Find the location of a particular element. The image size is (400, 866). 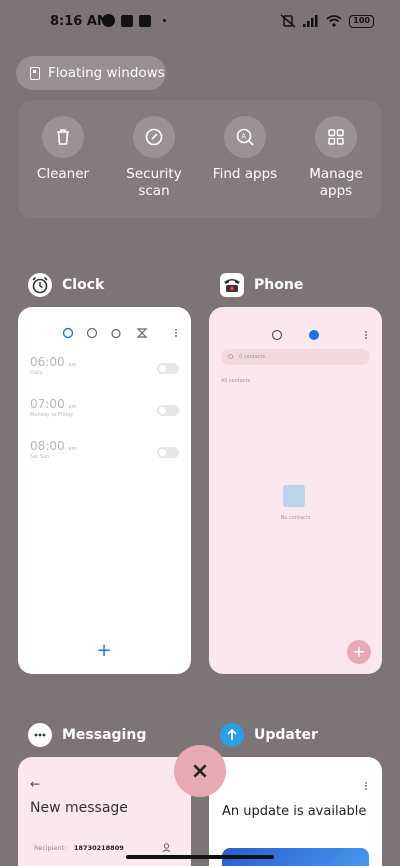

manage-apps-button: Manage apps is located at coordinates (336, 158).